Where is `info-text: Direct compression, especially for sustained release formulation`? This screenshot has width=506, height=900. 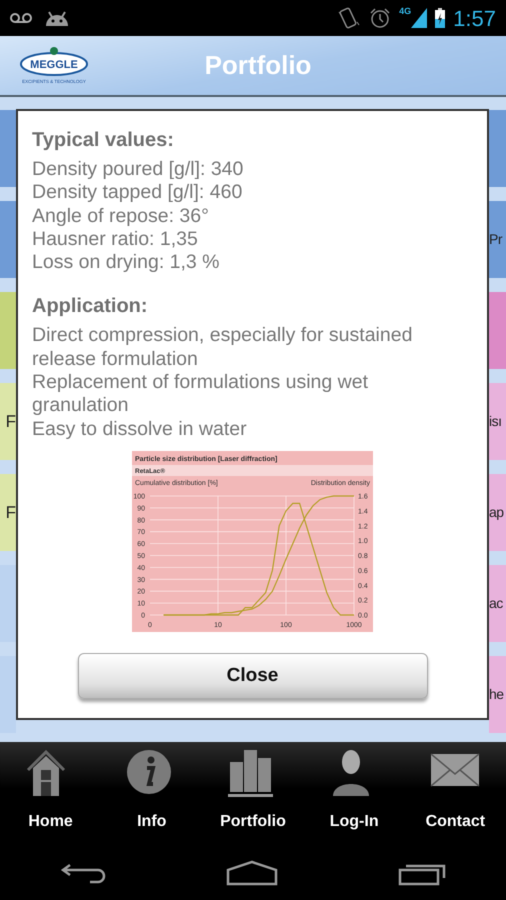
info-text: Direct compression, especially for sustained release formulation is located at coordinates (223, 348).